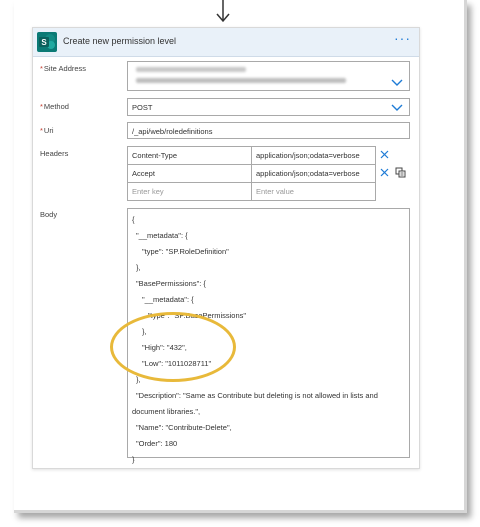  Describe the element at coordinates (142, 107) in the screenshot. I see `method-value: POST` at that location.